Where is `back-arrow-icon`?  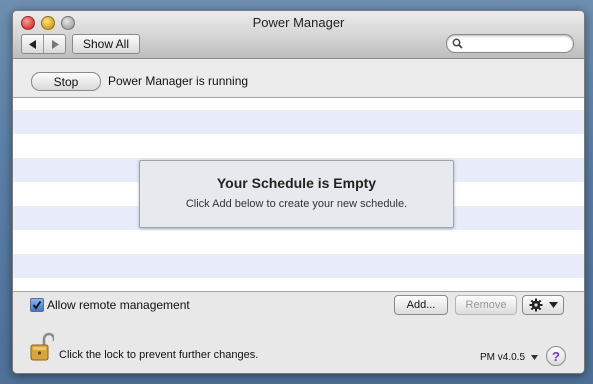 back-arrow-icon is located at coordinates (32, 44).